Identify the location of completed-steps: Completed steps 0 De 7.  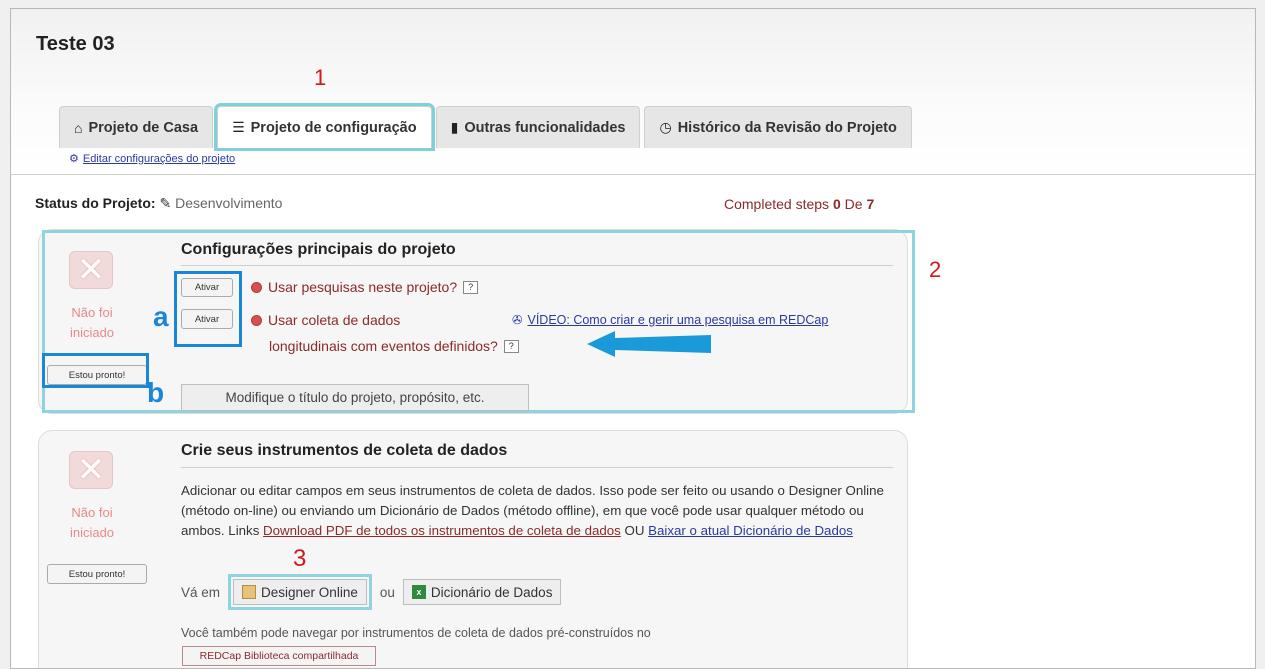
(799, 204).